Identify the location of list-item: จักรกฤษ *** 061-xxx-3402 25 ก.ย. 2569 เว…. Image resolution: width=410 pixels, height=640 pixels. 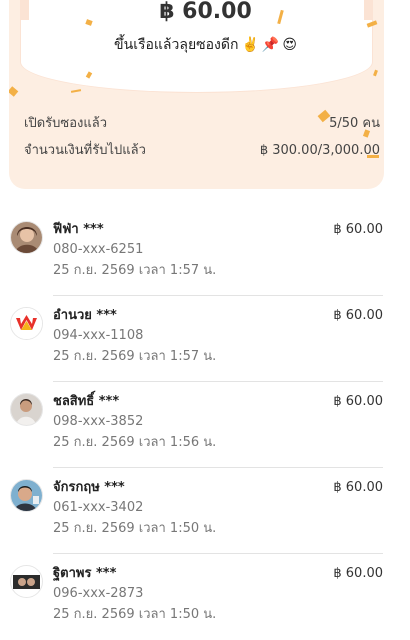
(205, 511).